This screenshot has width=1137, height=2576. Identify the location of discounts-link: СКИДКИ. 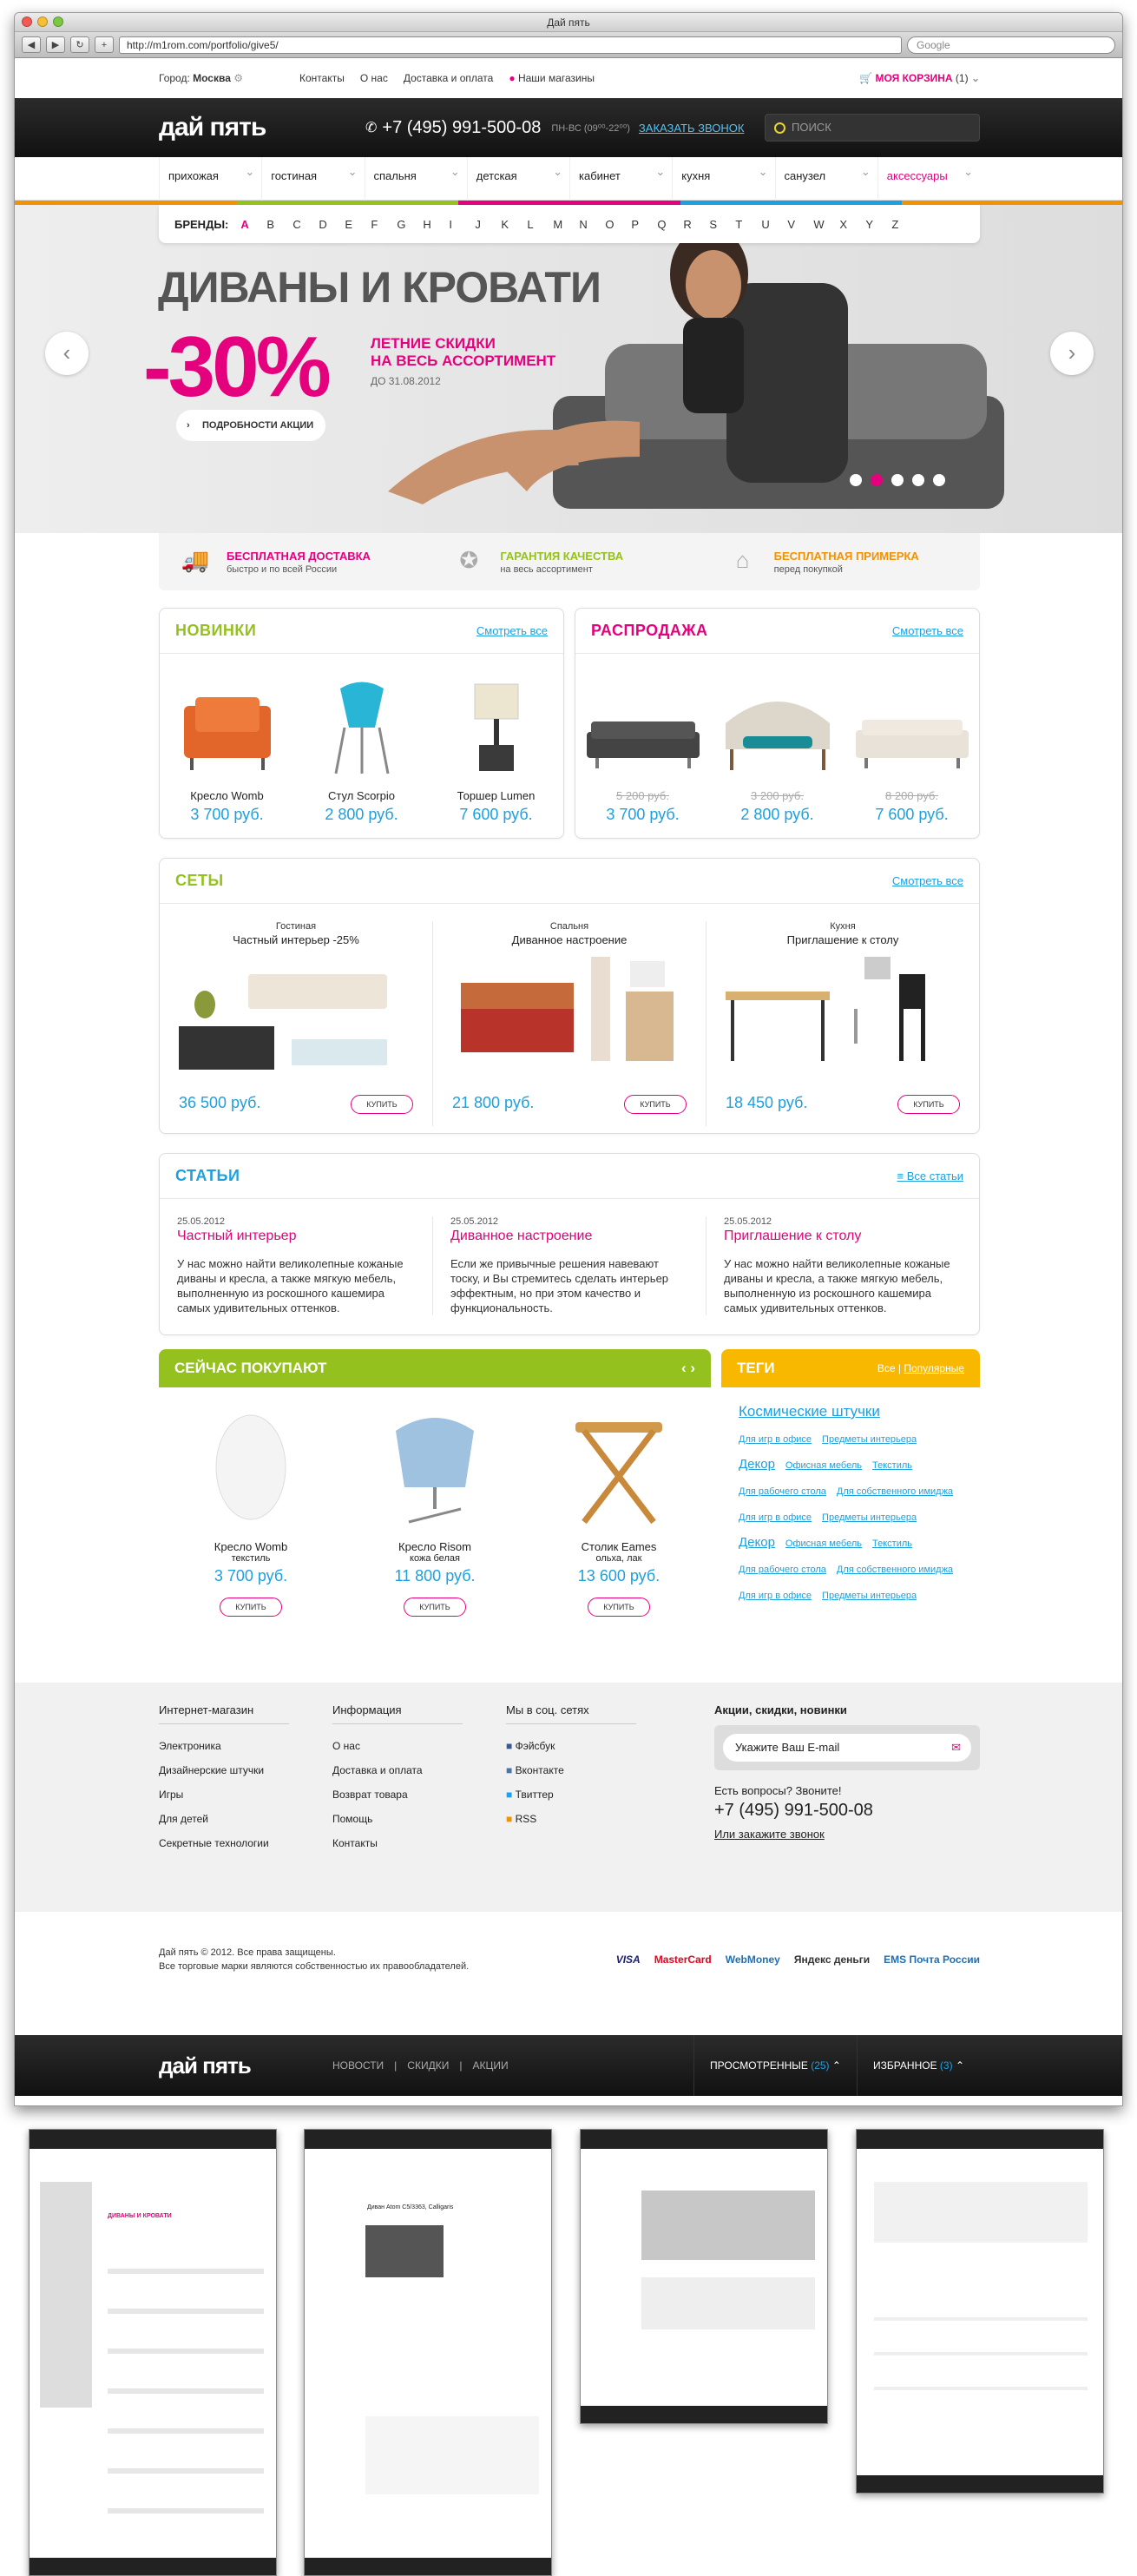
(428, 2065).